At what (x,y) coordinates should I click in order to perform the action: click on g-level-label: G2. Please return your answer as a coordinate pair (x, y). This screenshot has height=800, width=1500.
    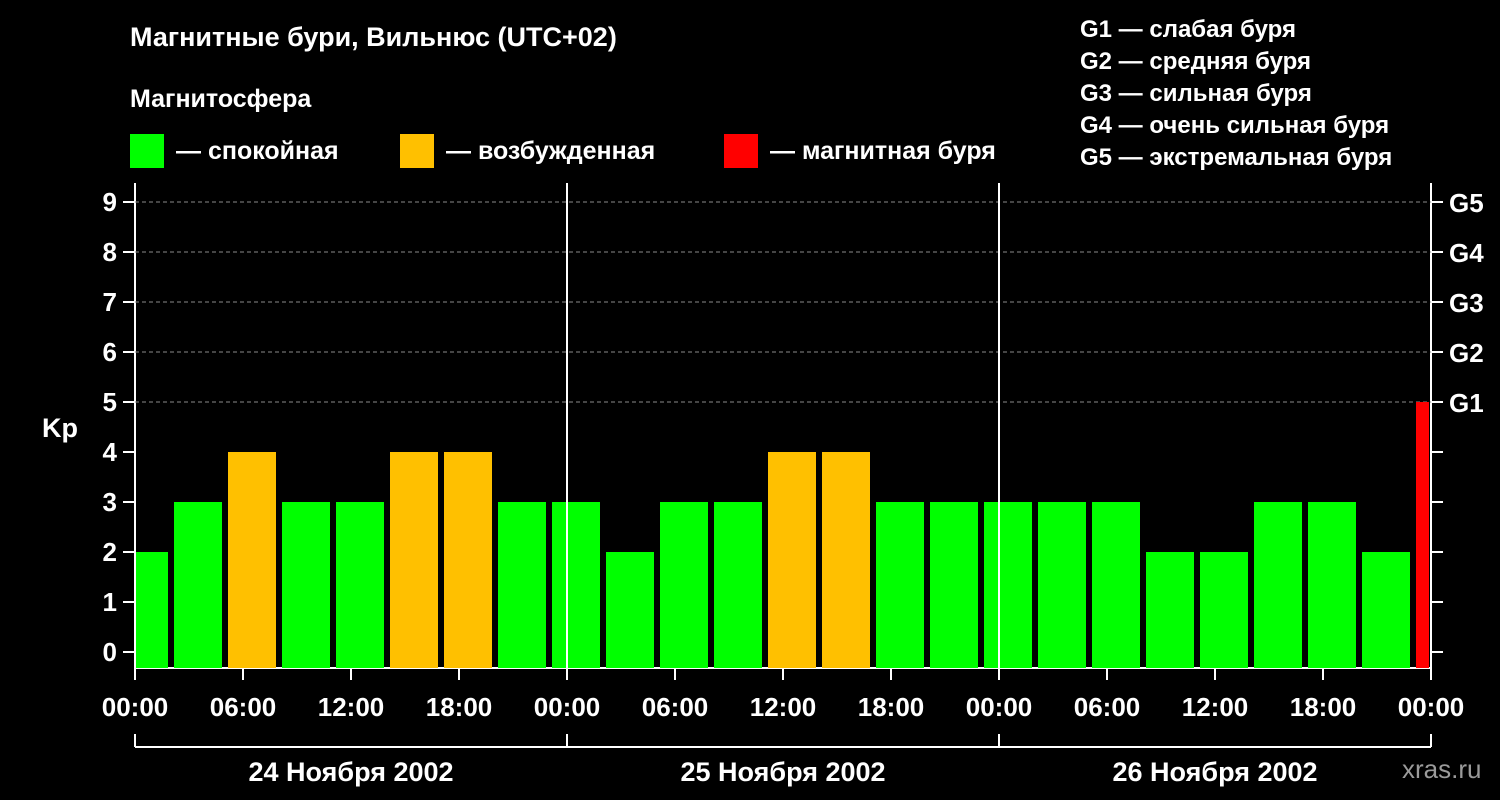
    Looking at the image, I should click on (1466, 353).